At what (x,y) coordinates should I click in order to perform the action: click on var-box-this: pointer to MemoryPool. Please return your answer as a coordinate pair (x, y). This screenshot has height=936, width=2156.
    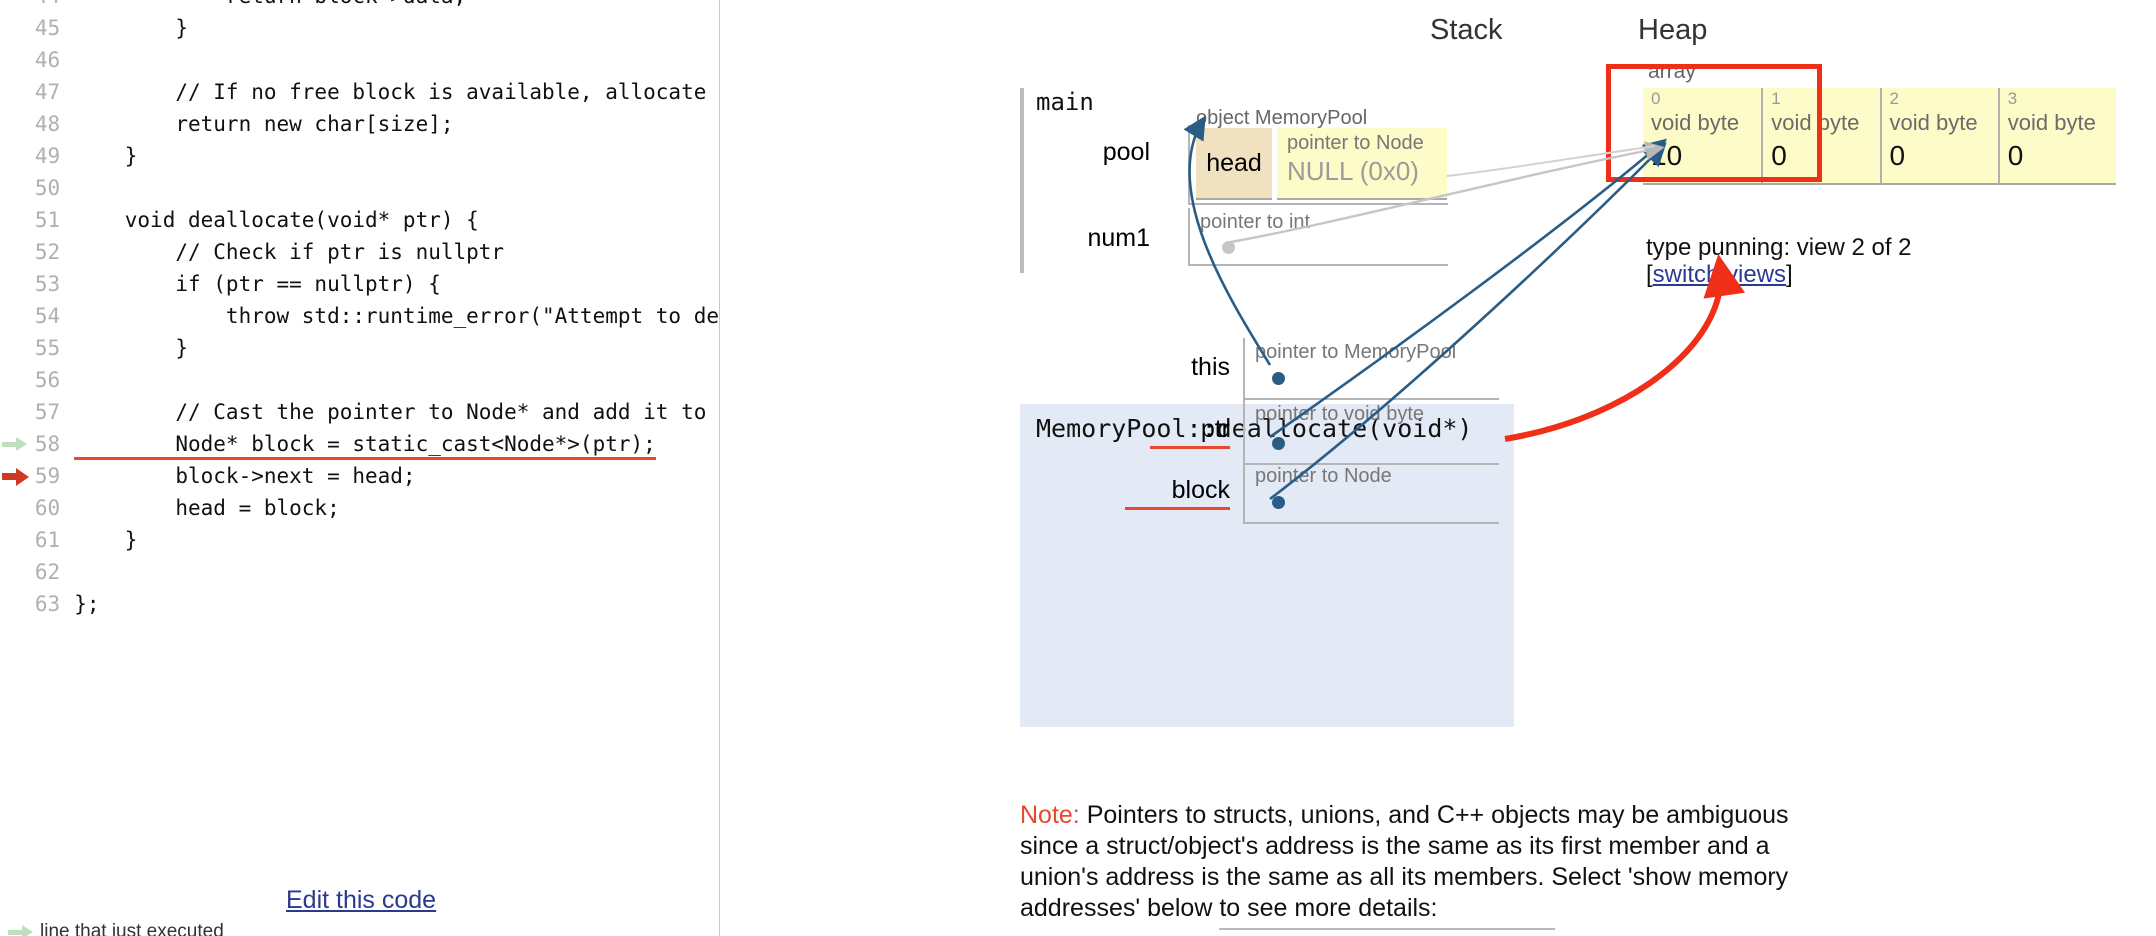
    Looking at the image, I should click on (1371, 369).